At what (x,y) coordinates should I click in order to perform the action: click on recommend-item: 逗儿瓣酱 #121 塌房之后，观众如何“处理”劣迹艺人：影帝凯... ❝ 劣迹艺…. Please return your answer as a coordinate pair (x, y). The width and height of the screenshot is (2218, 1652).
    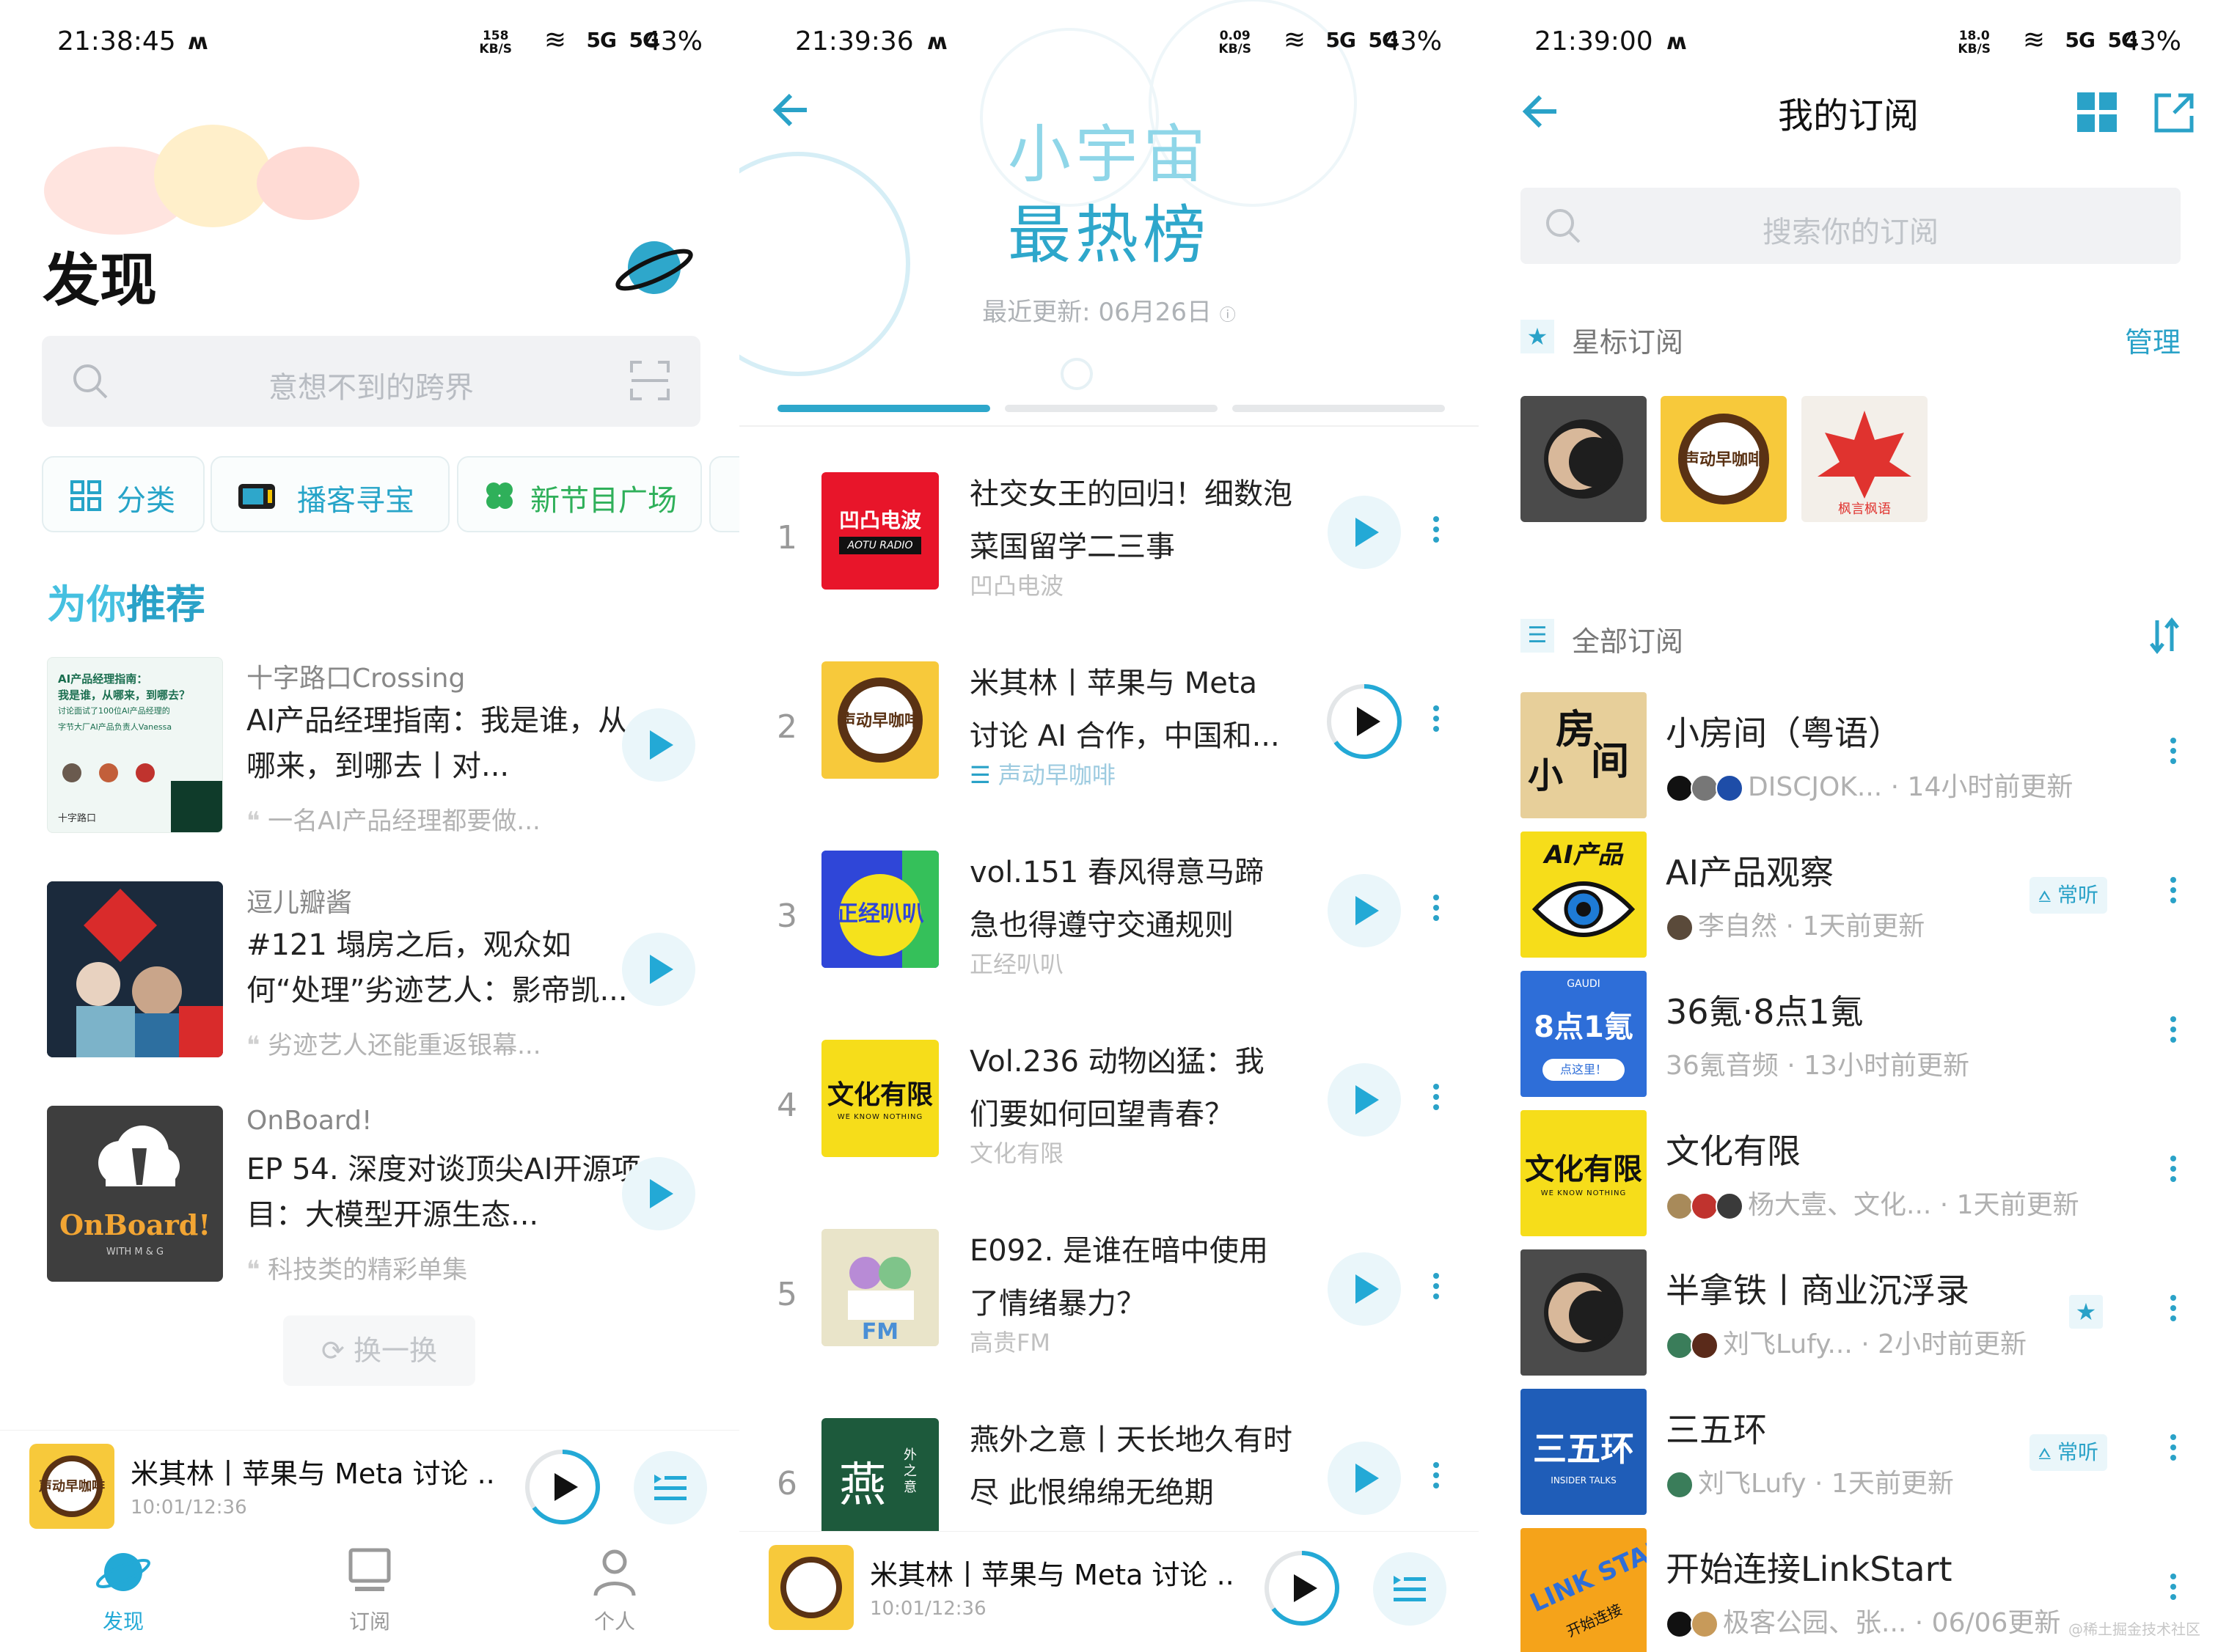
    Looking at the image, I should click on (371, 973).